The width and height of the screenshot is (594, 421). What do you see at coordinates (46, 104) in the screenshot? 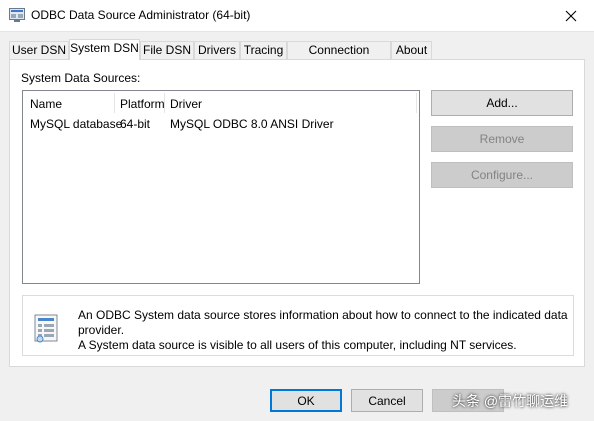
I see `column-header-name: Name` at bounding box center [46, 104].